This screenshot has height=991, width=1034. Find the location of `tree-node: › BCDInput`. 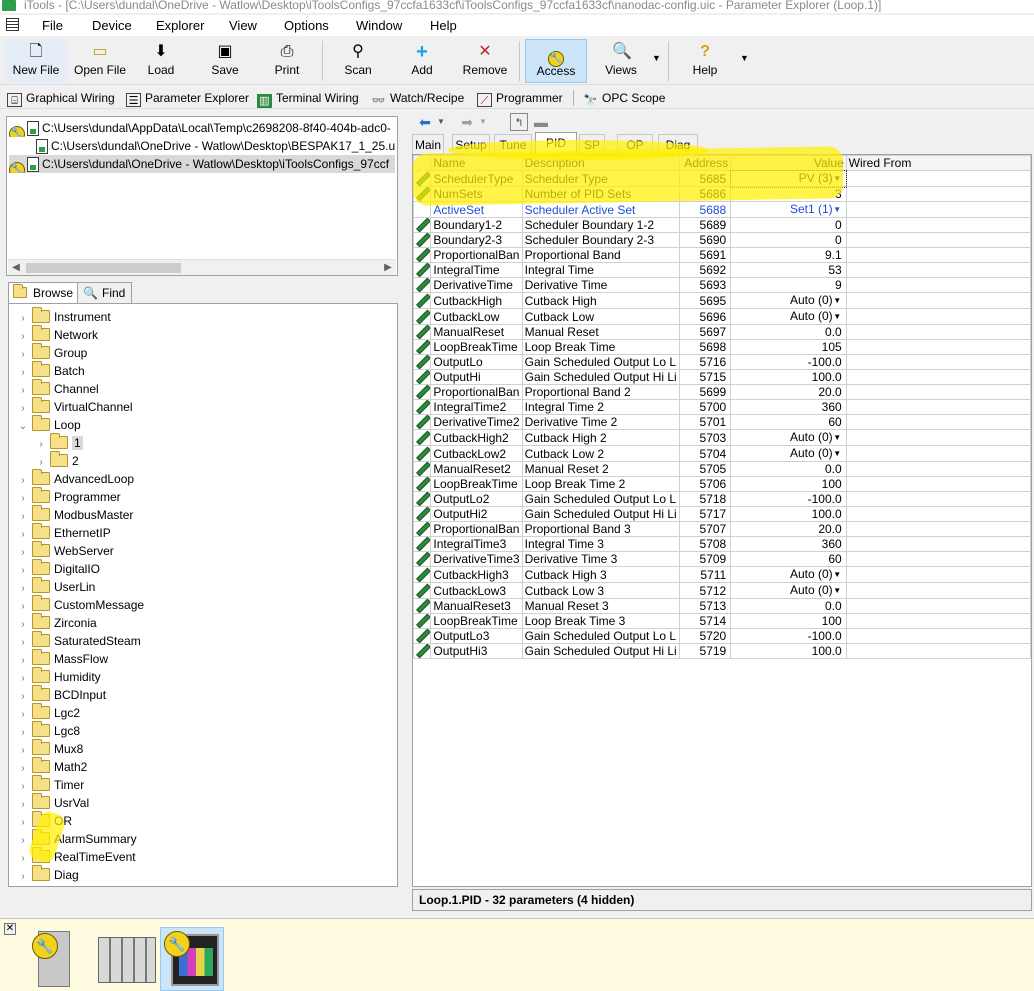

tree-node: › BCDInput is located at coordinates (61, 694).